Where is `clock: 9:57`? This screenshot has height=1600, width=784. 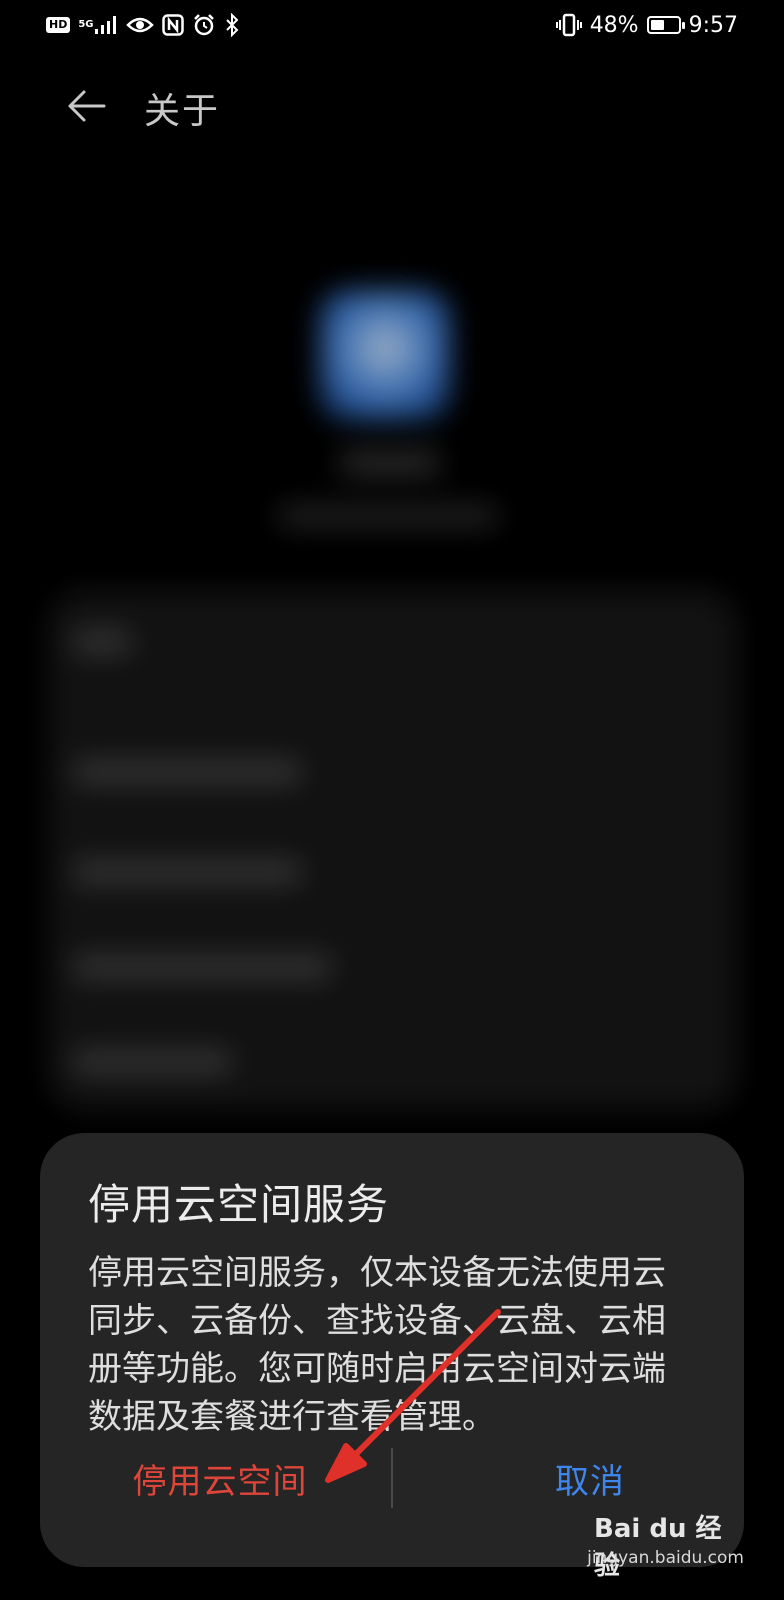
clock: 9:57 is located at coordinates (713, 25).